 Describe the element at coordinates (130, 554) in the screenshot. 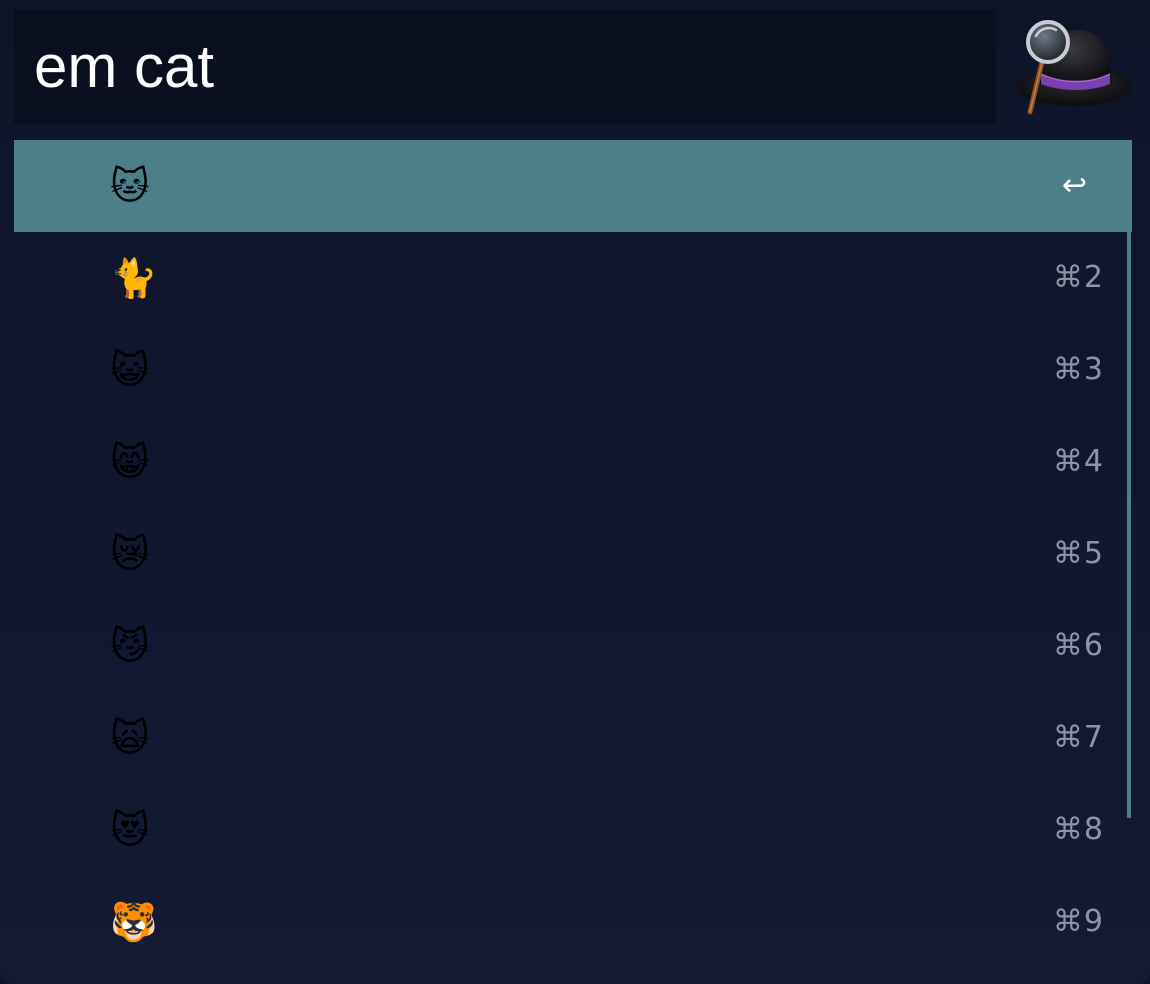

I see `crying-cat-emoji: 😿` at that location.